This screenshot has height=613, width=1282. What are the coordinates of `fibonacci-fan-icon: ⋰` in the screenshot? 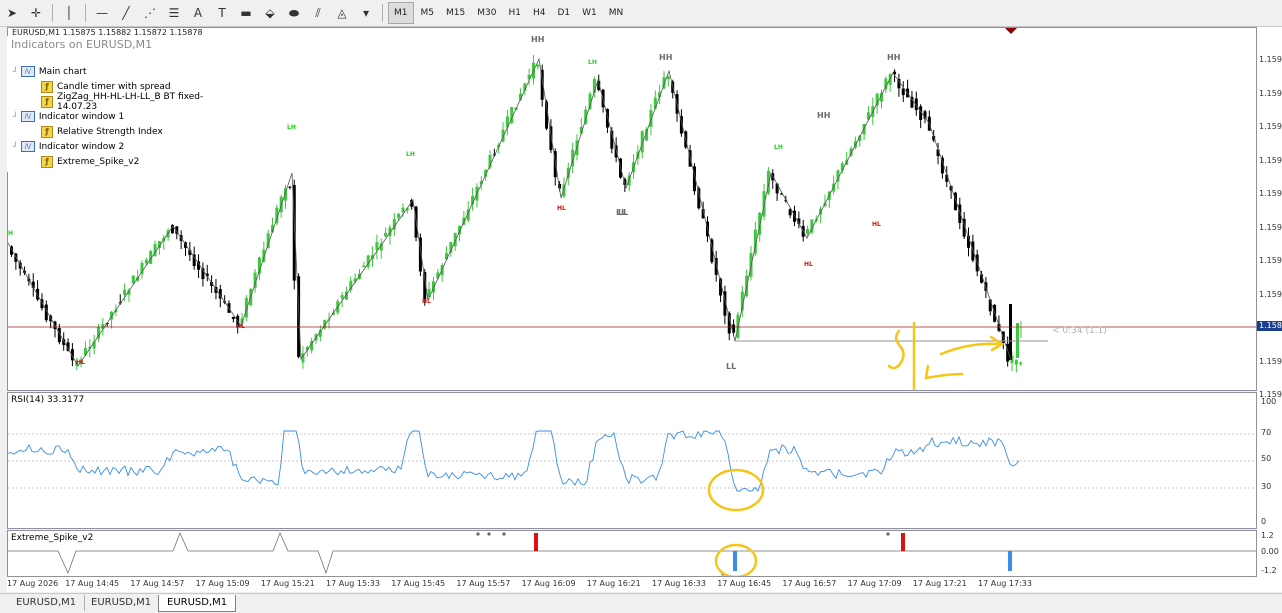 It's located at (150, 13).